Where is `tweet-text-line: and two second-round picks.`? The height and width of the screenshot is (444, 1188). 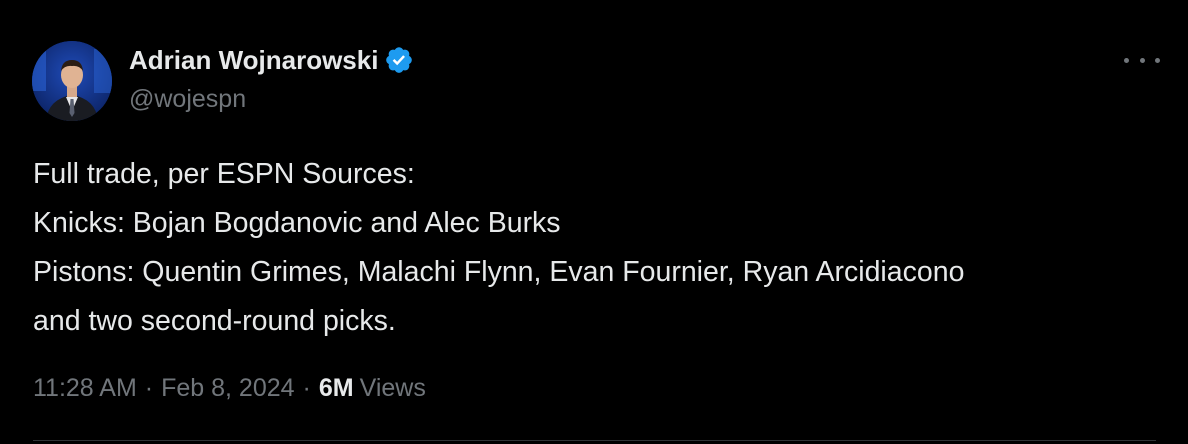 tweet-text-line: and two second-round picks. is located at coordinates (214, 321).